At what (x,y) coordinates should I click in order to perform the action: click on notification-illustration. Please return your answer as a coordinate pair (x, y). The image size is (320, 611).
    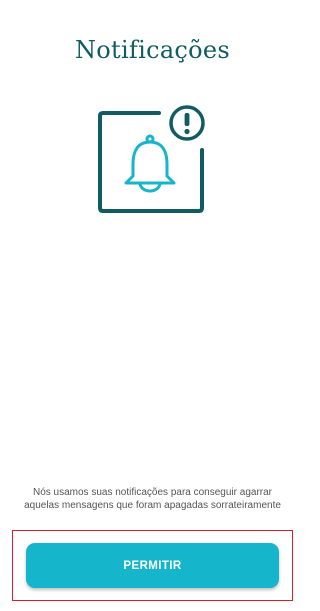
    Looking at the image, I should click on (151, 159).